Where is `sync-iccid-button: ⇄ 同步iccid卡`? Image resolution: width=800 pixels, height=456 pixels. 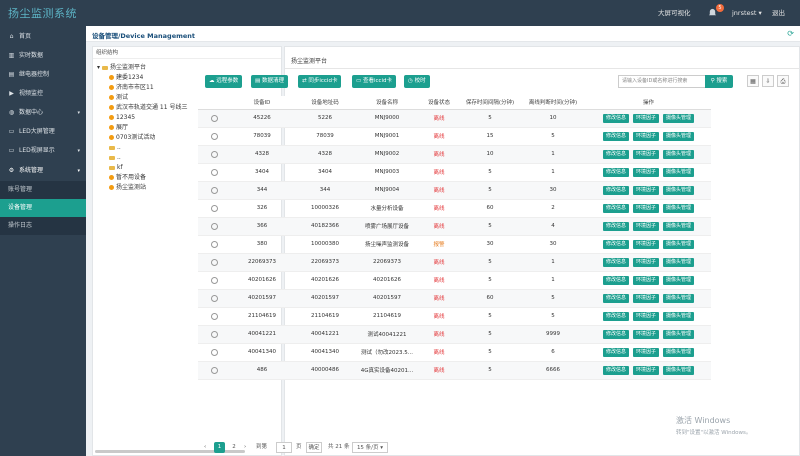 sync-iccid-button: ⇄ 同步iccid卡 is located at coordinates (320, 81).